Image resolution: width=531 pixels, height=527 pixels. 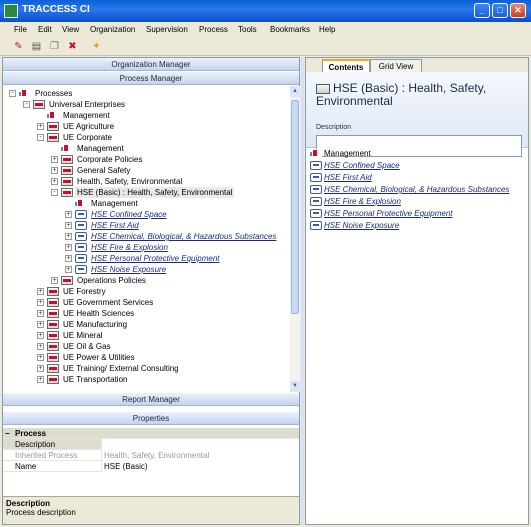 I want to click on property-value: HSE (Basic), so click(x=200, y=466).